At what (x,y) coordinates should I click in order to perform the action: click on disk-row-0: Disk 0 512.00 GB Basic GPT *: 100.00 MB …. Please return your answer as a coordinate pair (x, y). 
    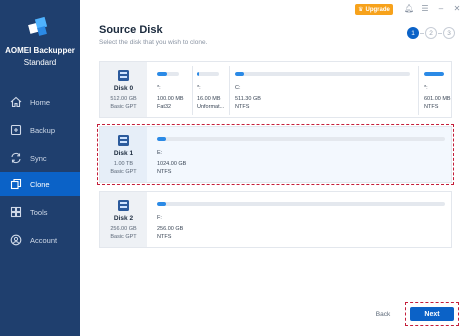
    Looking at the image, I should click on (275, 89).